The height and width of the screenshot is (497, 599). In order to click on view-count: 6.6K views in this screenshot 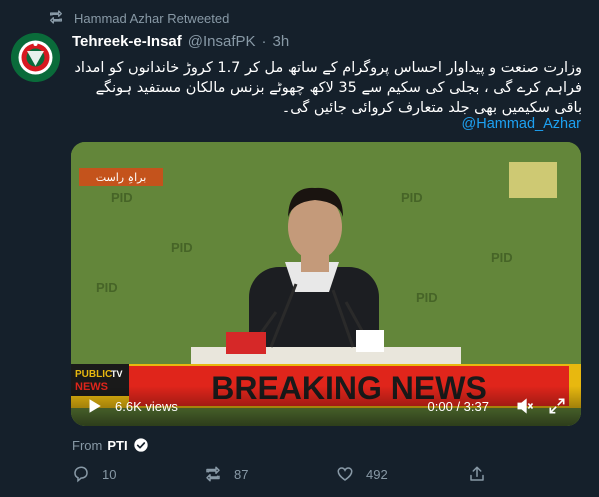, I will do `click(146, 406)`.